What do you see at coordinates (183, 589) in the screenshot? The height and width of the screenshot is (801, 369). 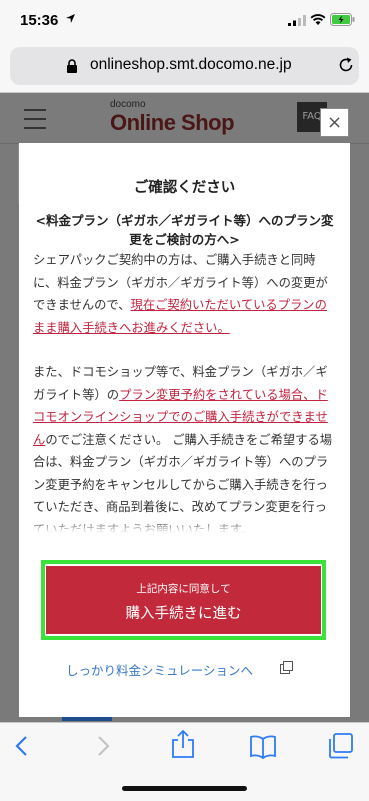 I see `proceed-button-sub-label: 上記内容に同意して` at bounding box center [183, 589].